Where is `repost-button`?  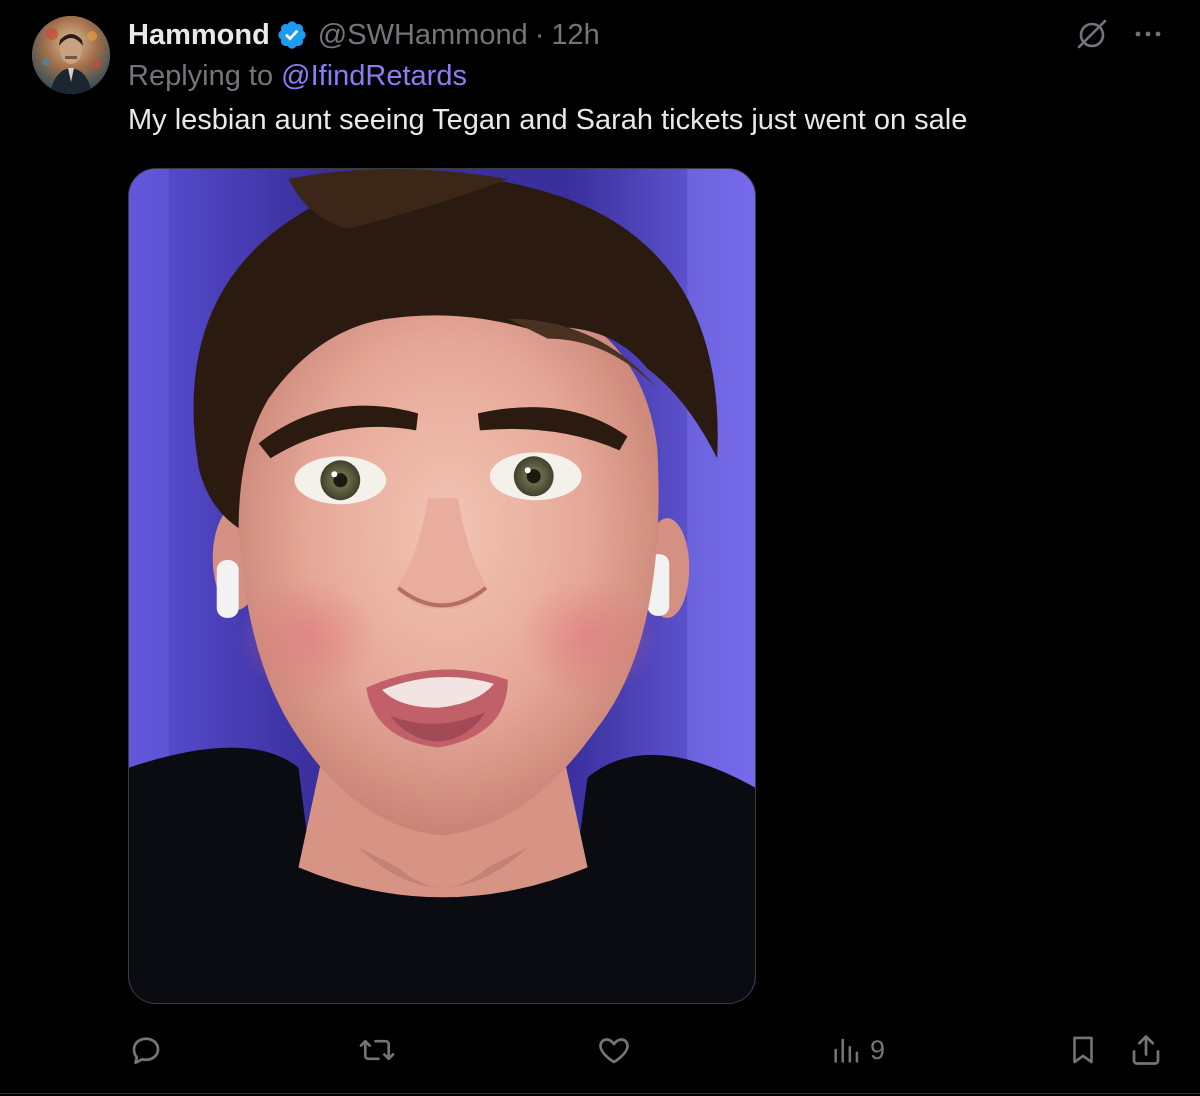 repost-button is located at coordinates (380, 1050).